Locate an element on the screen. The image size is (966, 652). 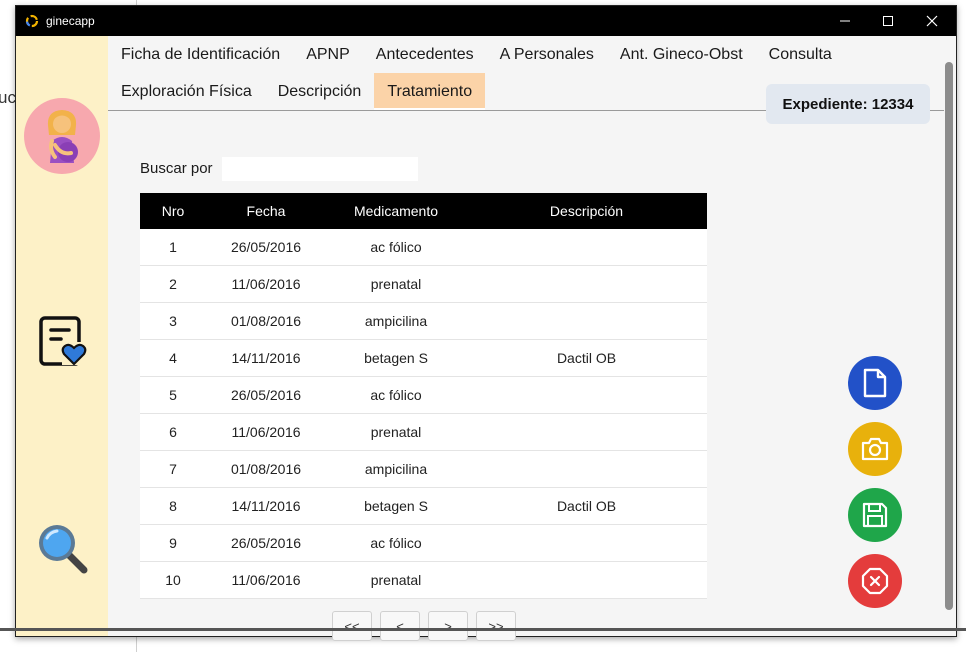
cell-nro: 7 is located at coordinates (173, 469).